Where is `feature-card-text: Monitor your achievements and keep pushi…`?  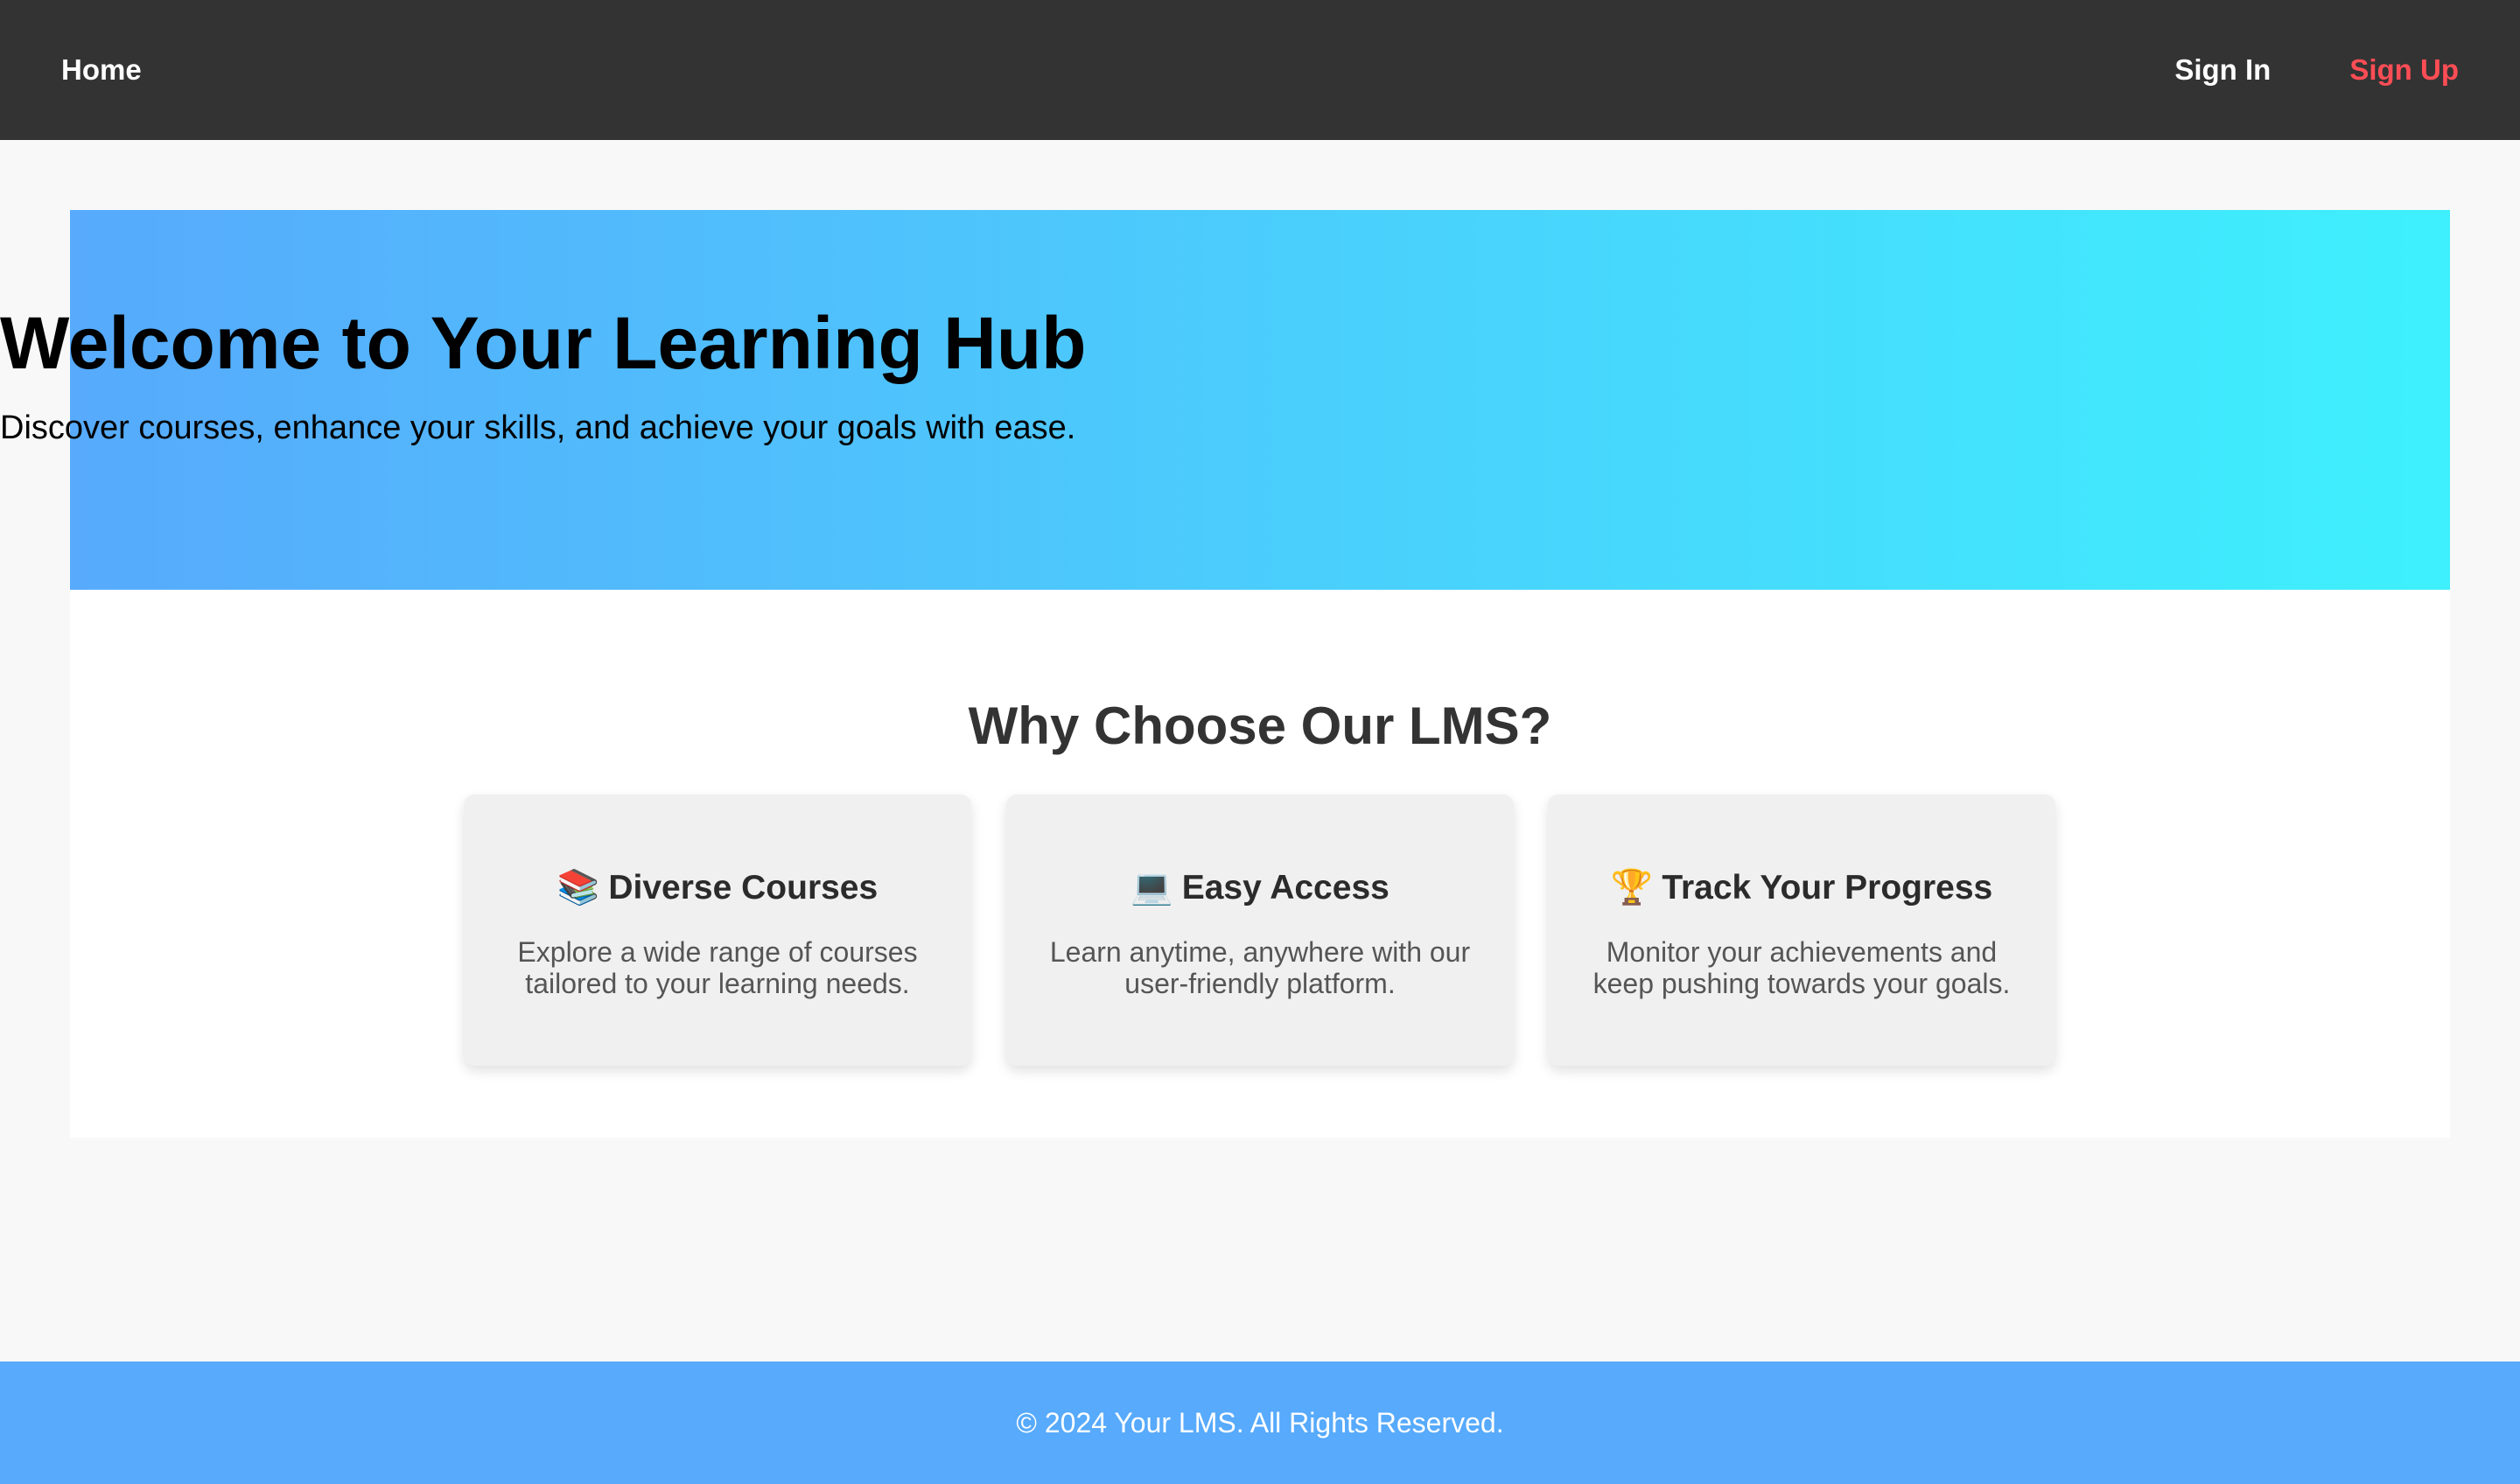 feature-card-text: Monitor your achievements and keep pushi… is located at coordinates (1801, 967).